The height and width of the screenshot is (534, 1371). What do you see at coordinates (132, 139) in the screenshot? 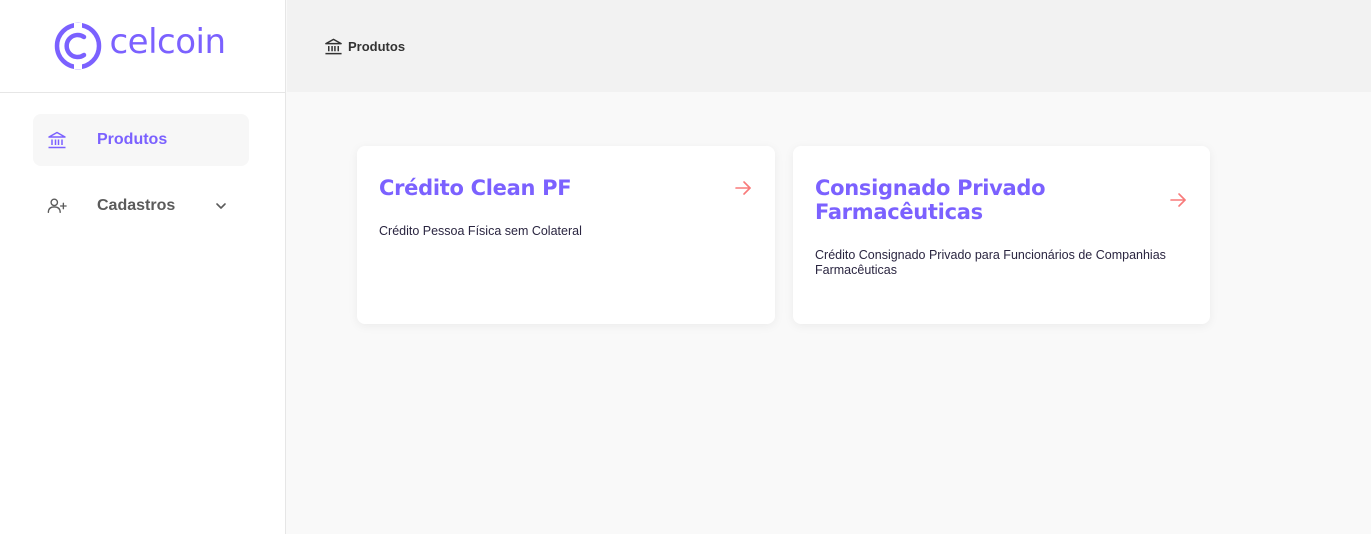
I see `sidebar-item-label: Produtos` at bounding box center [132, 139].